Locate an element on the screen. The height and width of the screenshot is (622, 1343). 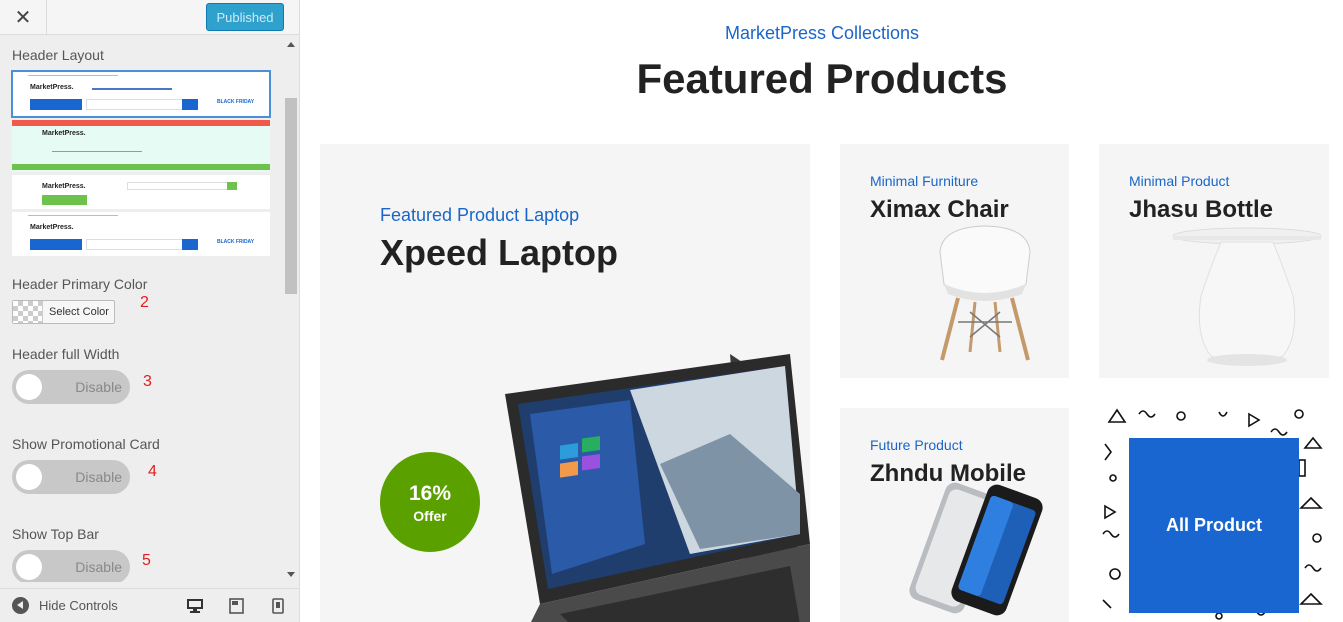
page-title: Featured Products is located at coordinates (822, 78).